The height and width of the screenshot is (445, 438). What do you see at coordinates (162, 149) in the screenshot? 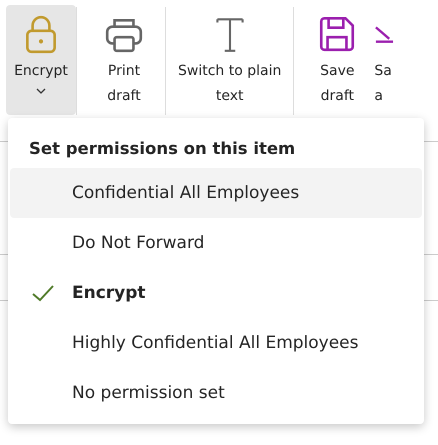
I see `menu-heading: Set permissions on this item` at bounding box center [162, 149].